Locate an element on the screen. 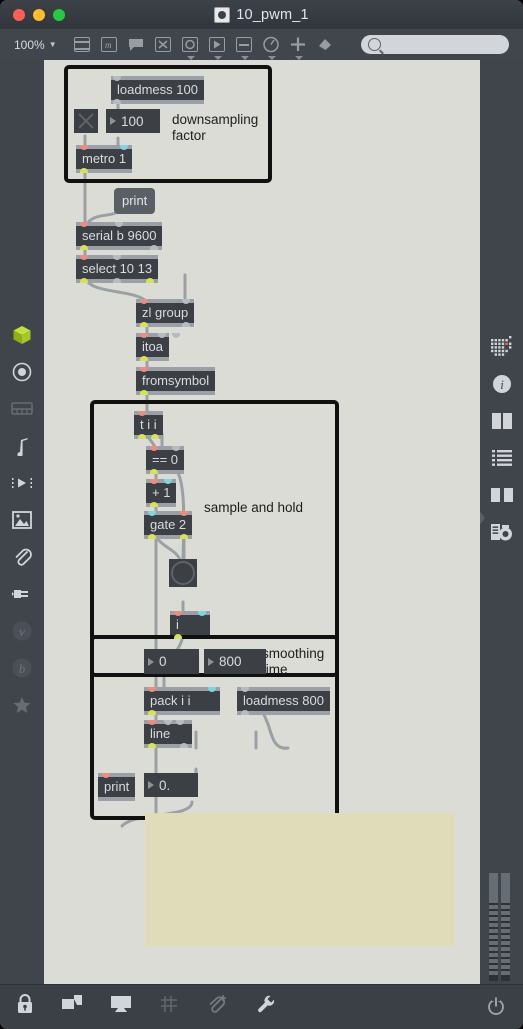 This screenshot has height=1029, width=523. list-icon is located at coordinates (501, 457).